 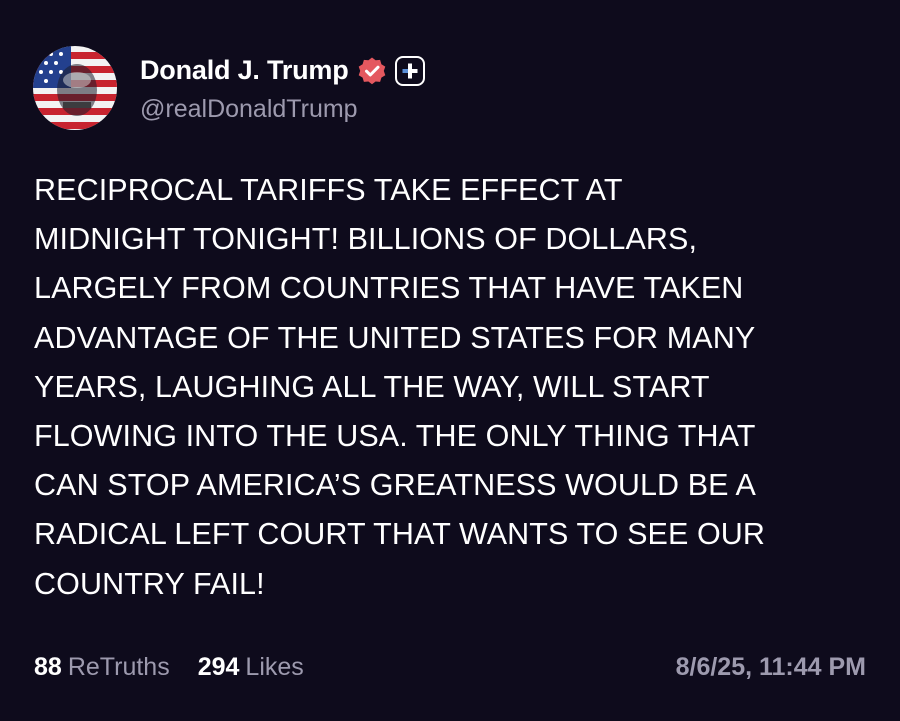 I want to click on avatar-flag-portrait-icon, so click(x=75, y=88).